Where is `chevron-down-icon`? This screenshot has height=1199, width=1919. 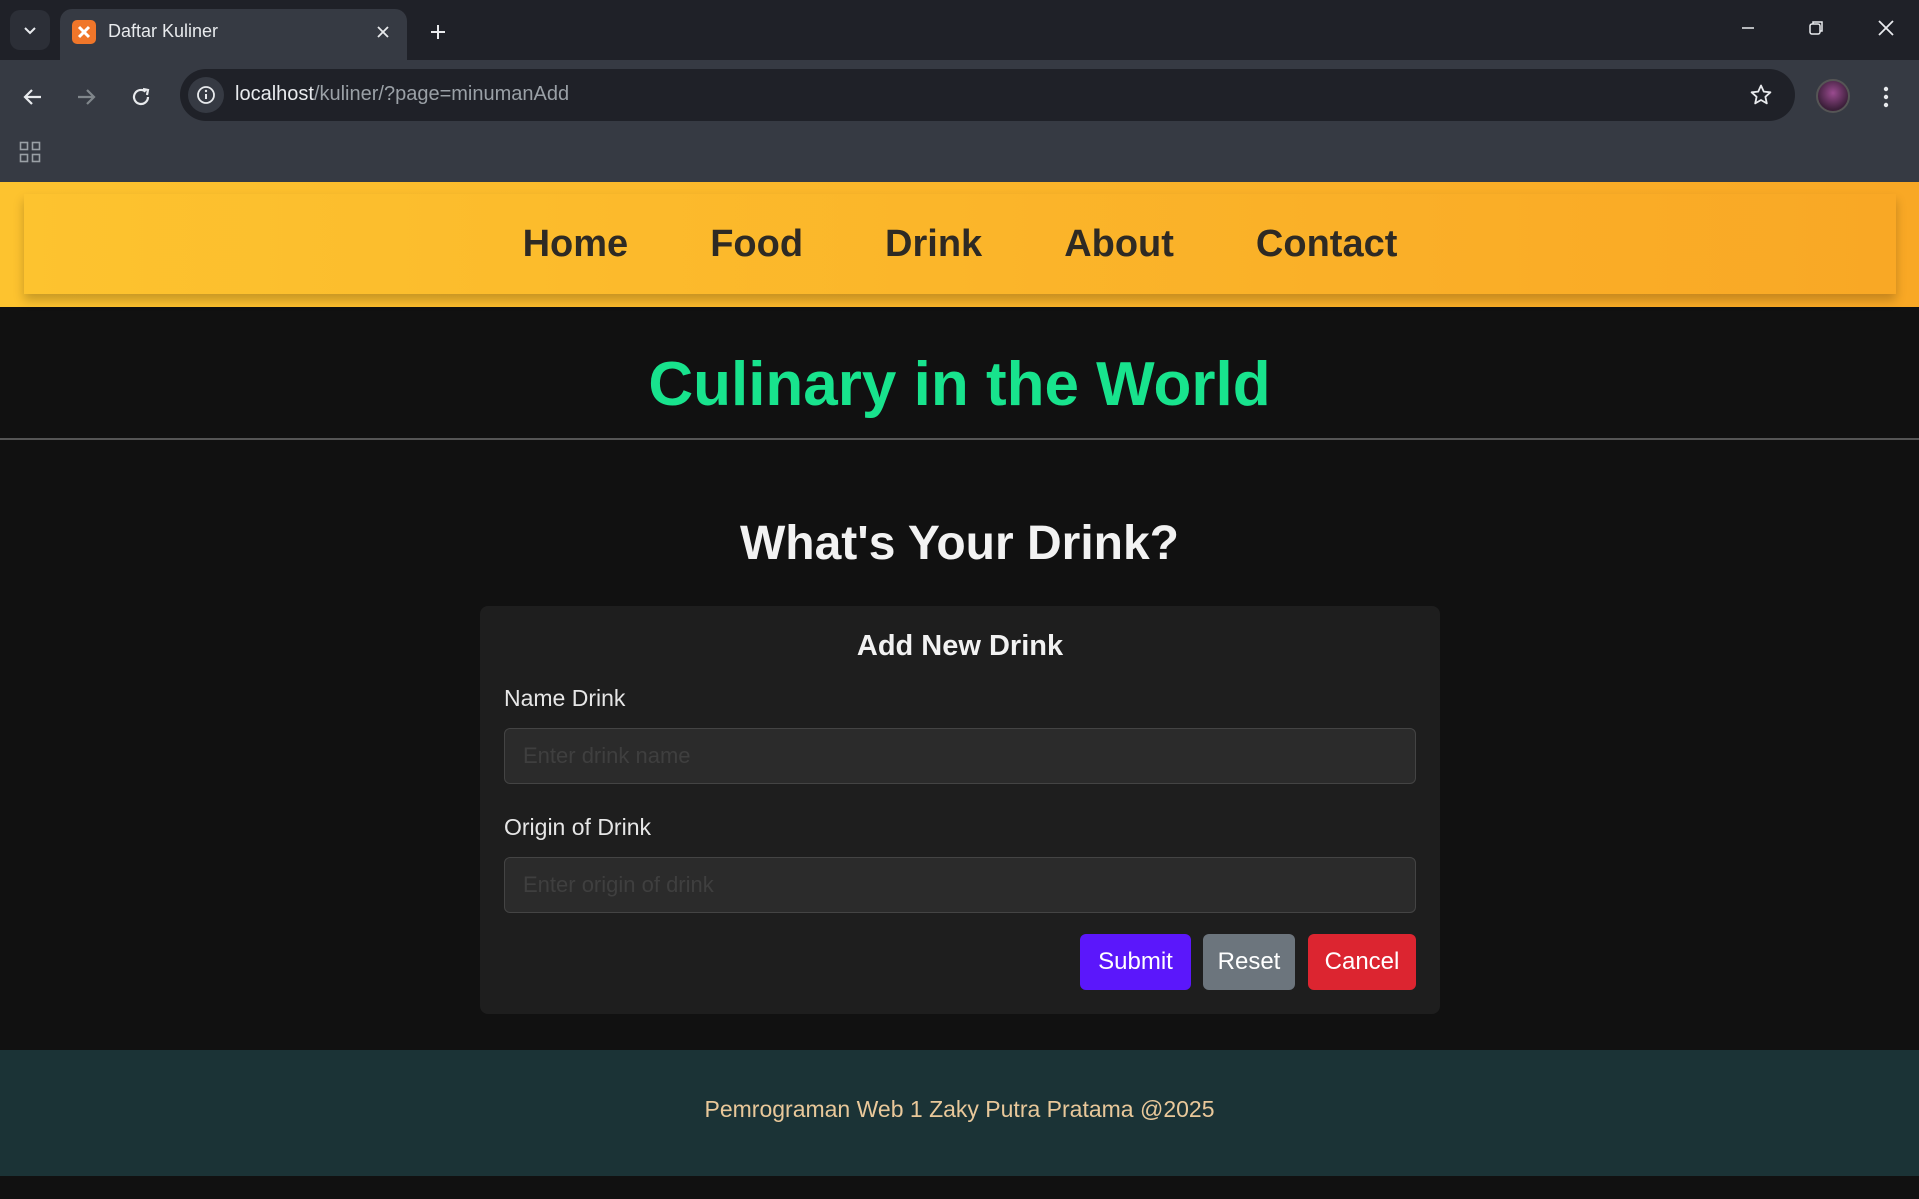
chevron-down-icon is located at coordinates (30, 31).